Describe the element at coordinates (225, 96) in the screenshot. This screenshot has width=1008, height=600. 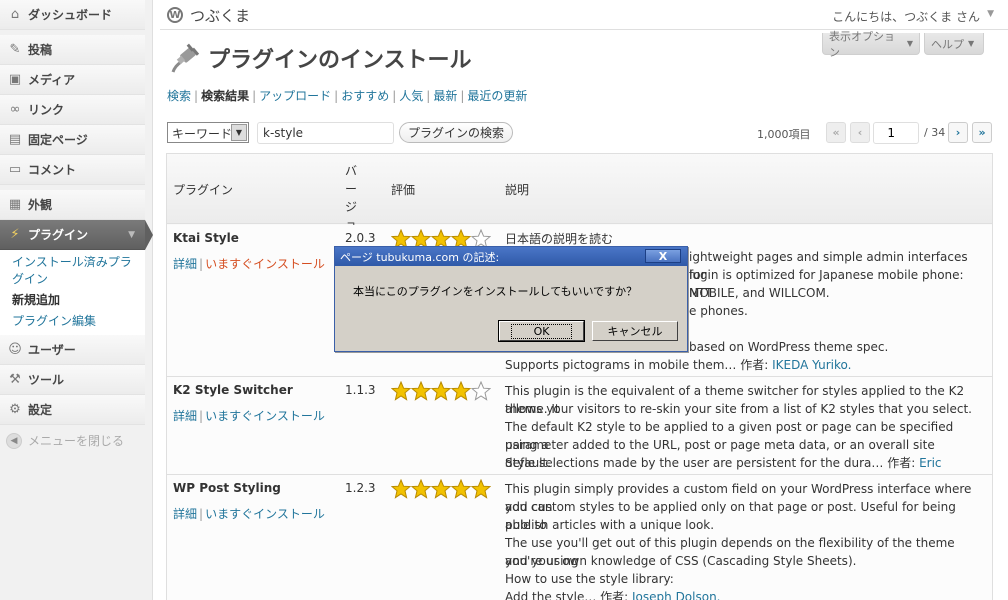
I see `subnav-search-results: 検索結果` at that location.